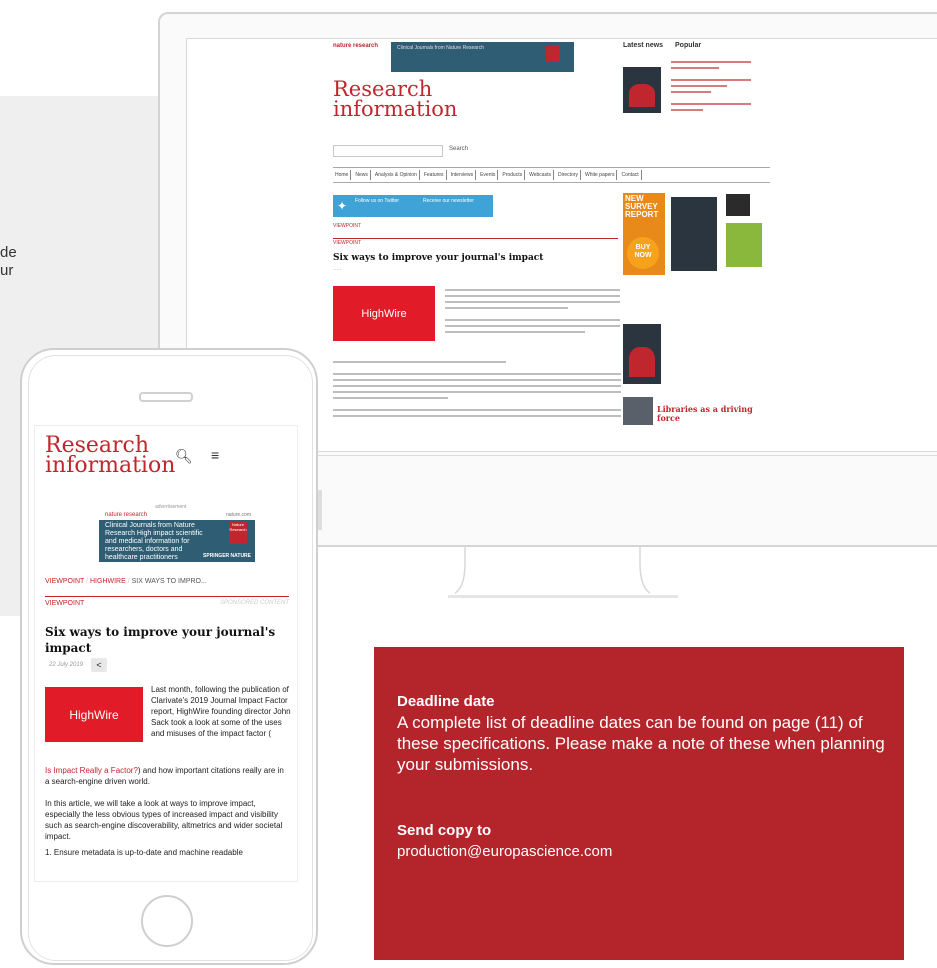 This screenshot has width=937, height=968. Describe the element at coordinates (446, 701) in the screenshot. I see `deadline-heading: Deadline date` at that location.